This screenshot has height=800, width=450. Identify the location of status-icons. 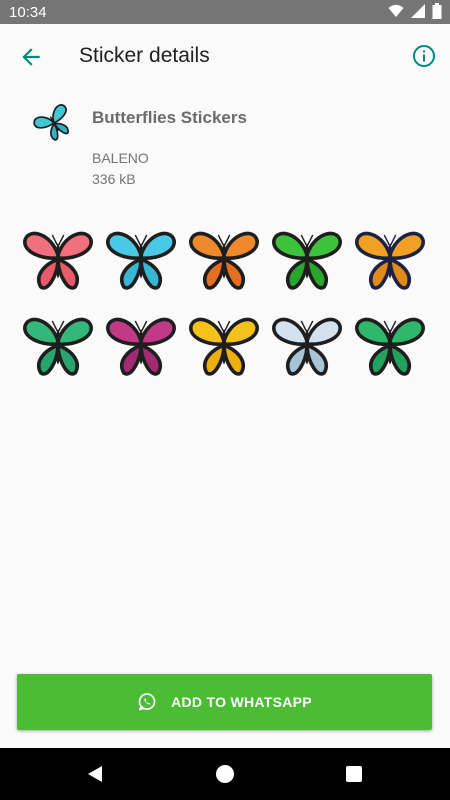
(415, 11).